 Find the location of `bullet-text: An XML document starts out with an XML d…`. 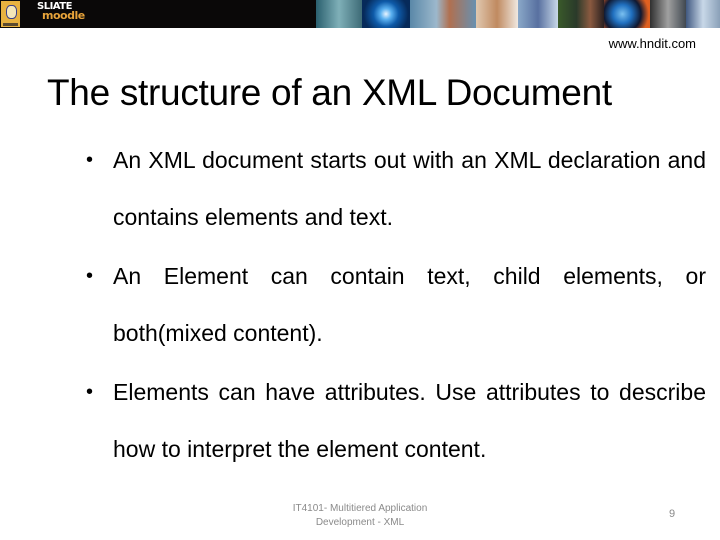

bullet-text: An XML document starts out with an XML d… is located at coordinates (409, 188).